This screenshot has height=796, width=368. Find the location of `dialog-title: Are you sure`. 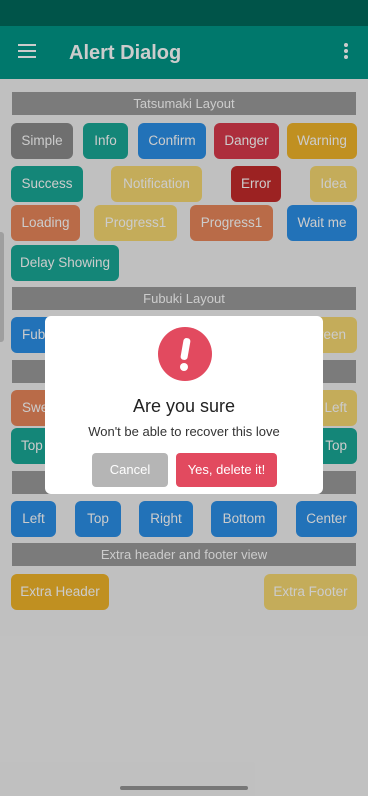

dialog-title: Are you sure is located at coordinates (184, 406).